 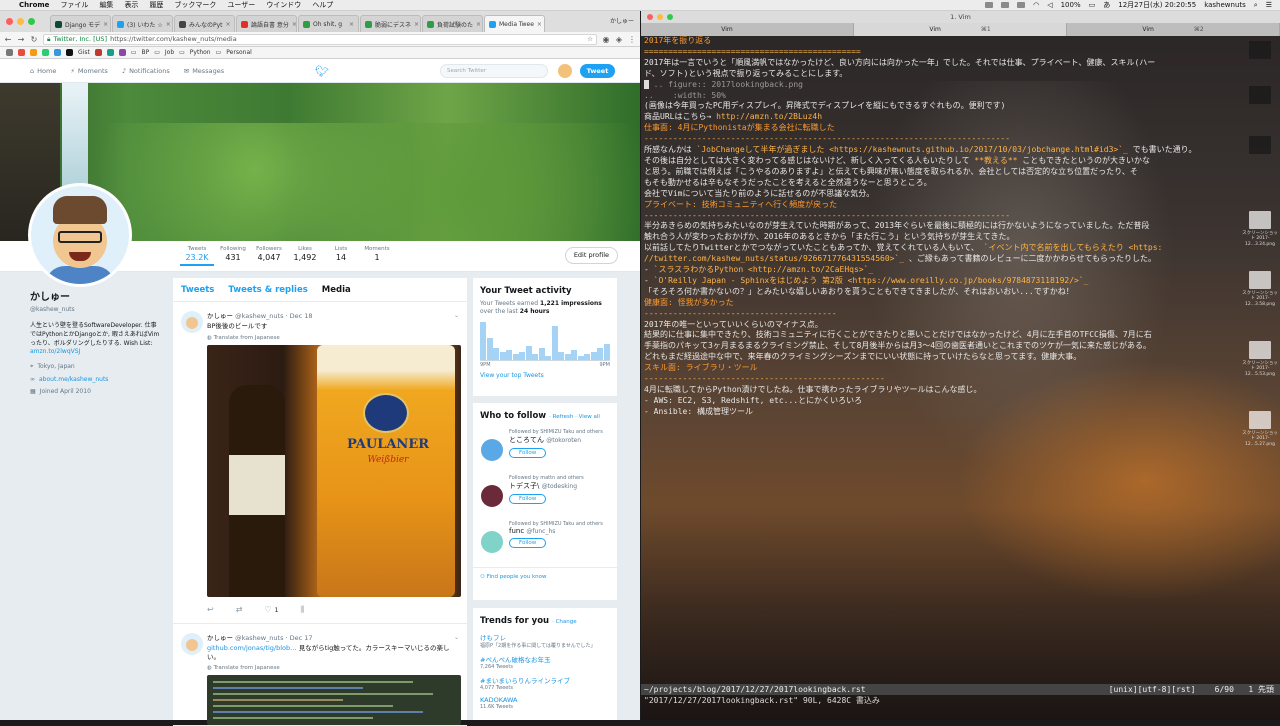 I want to click on website-link: about.me/kashew_nuts, so click(x=73, y=380).